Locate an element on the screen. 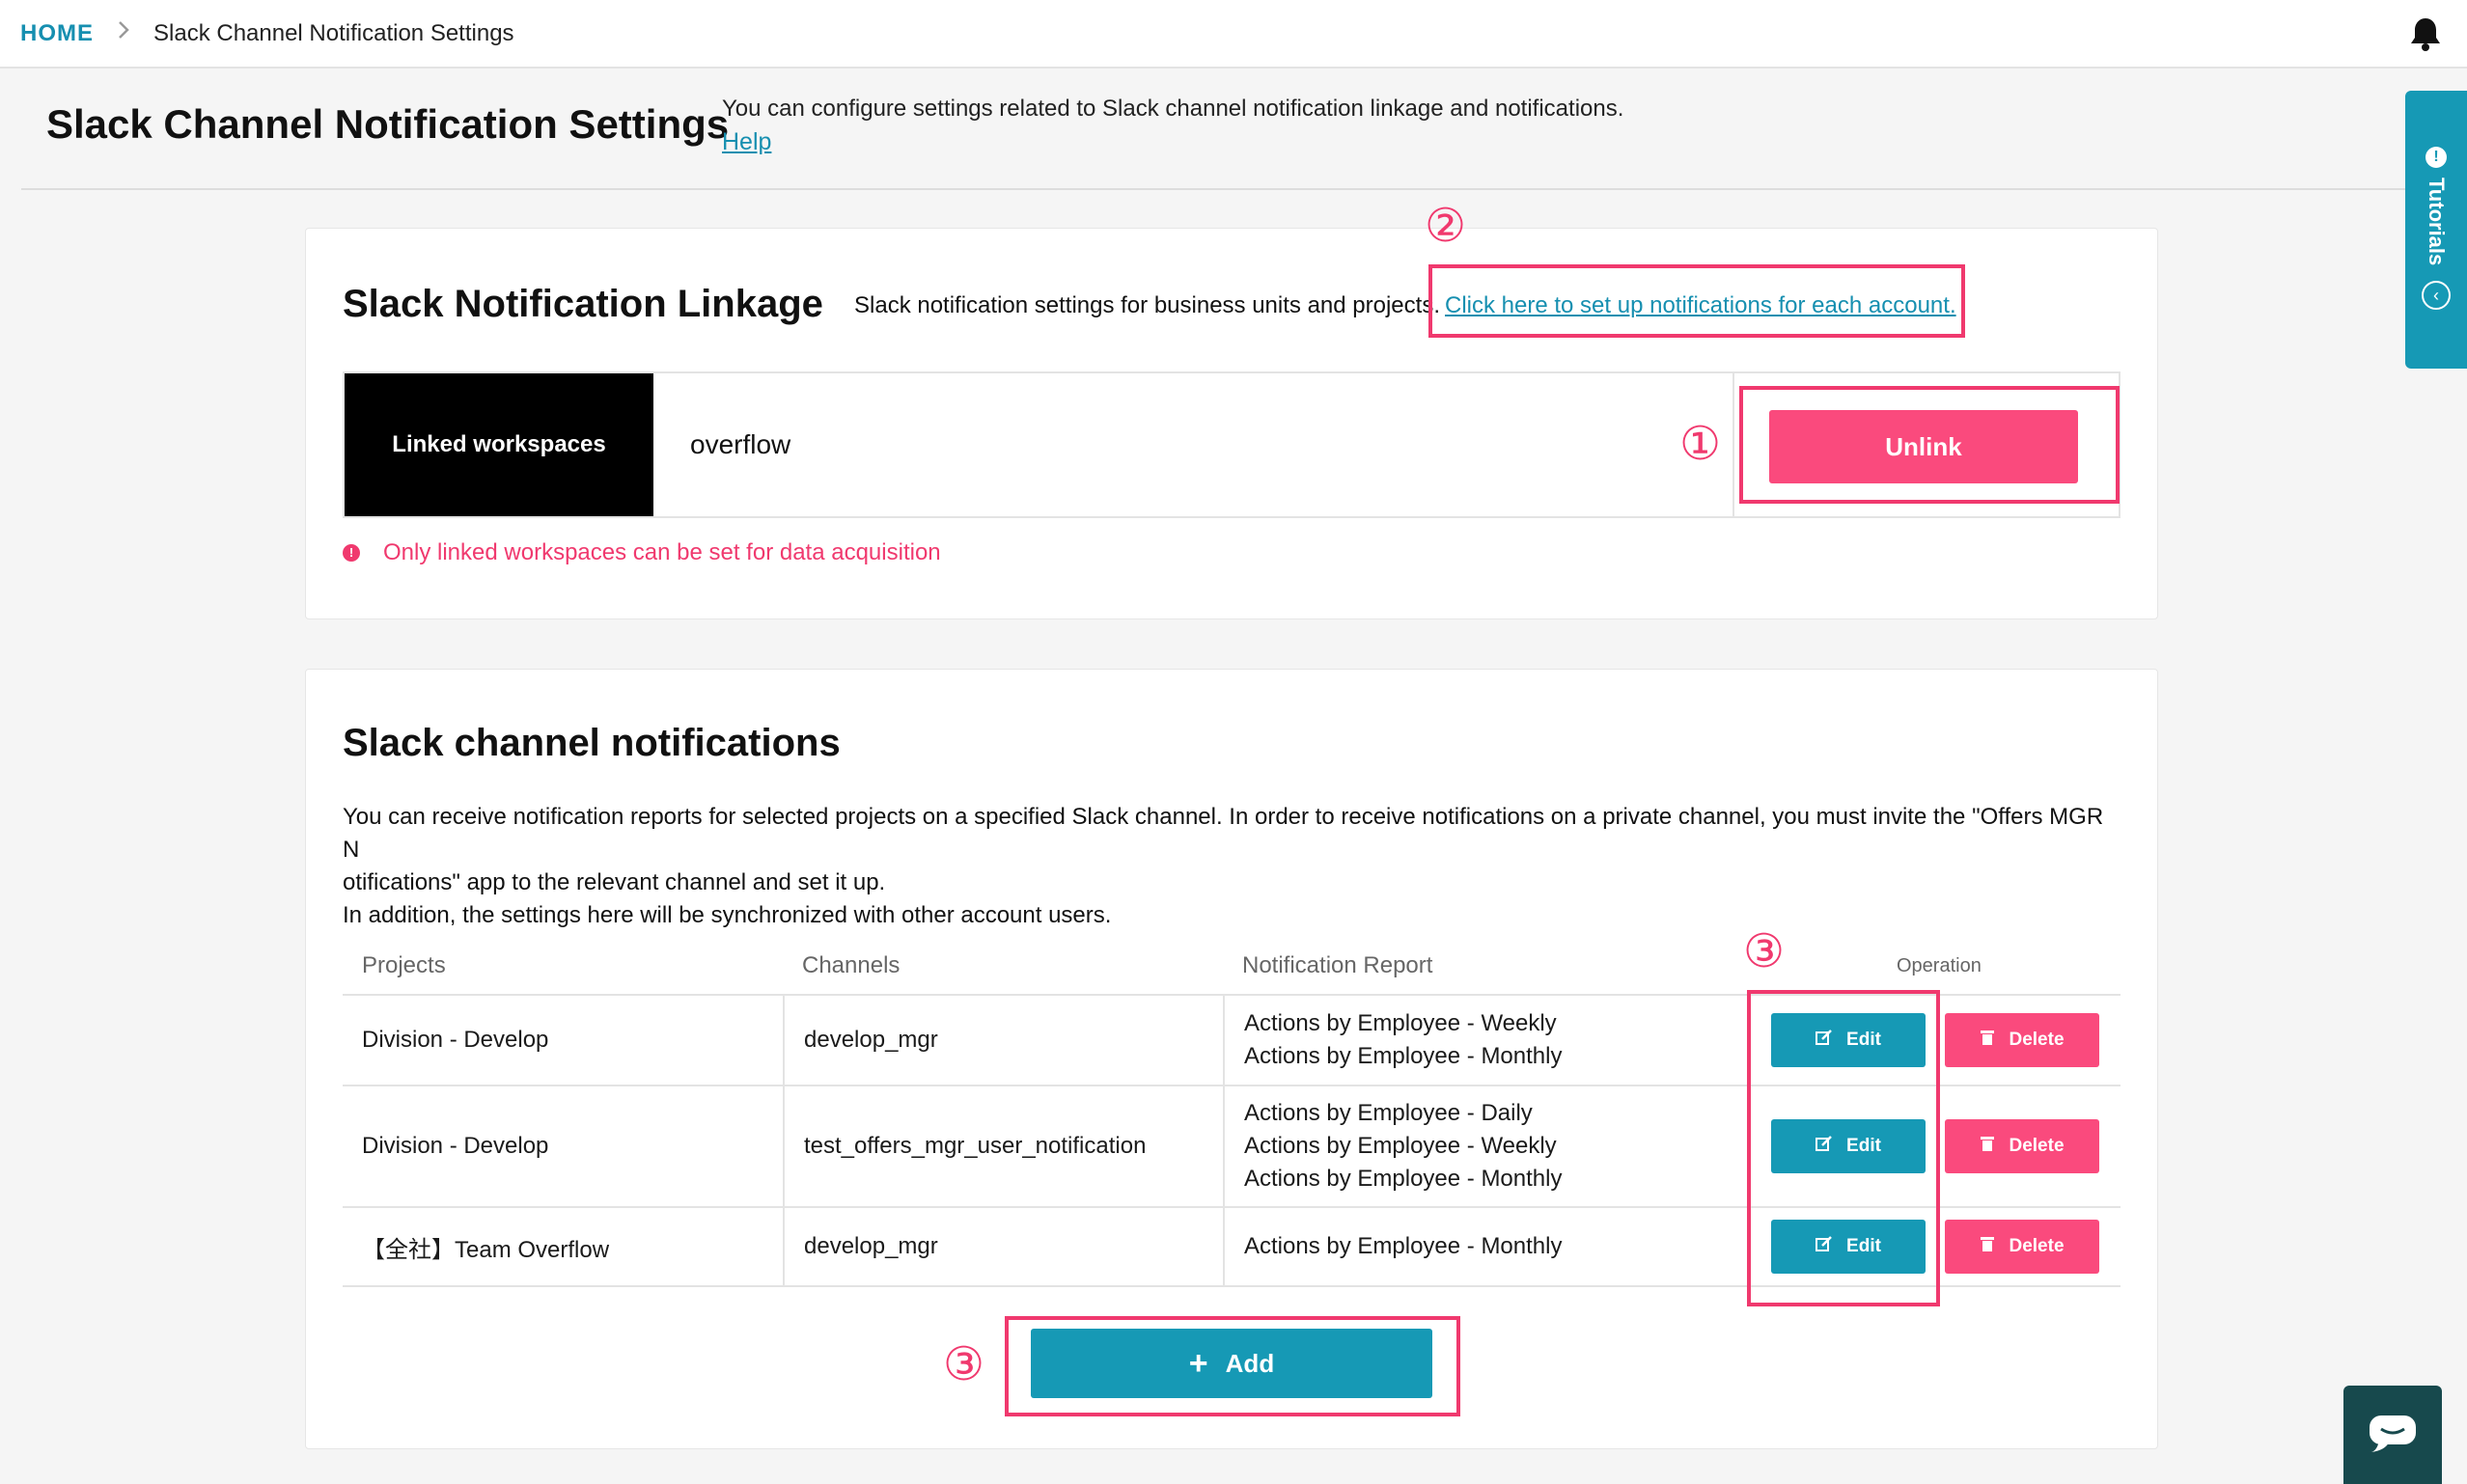  annotation-box-unlink is located at coordinates (1930, 445).